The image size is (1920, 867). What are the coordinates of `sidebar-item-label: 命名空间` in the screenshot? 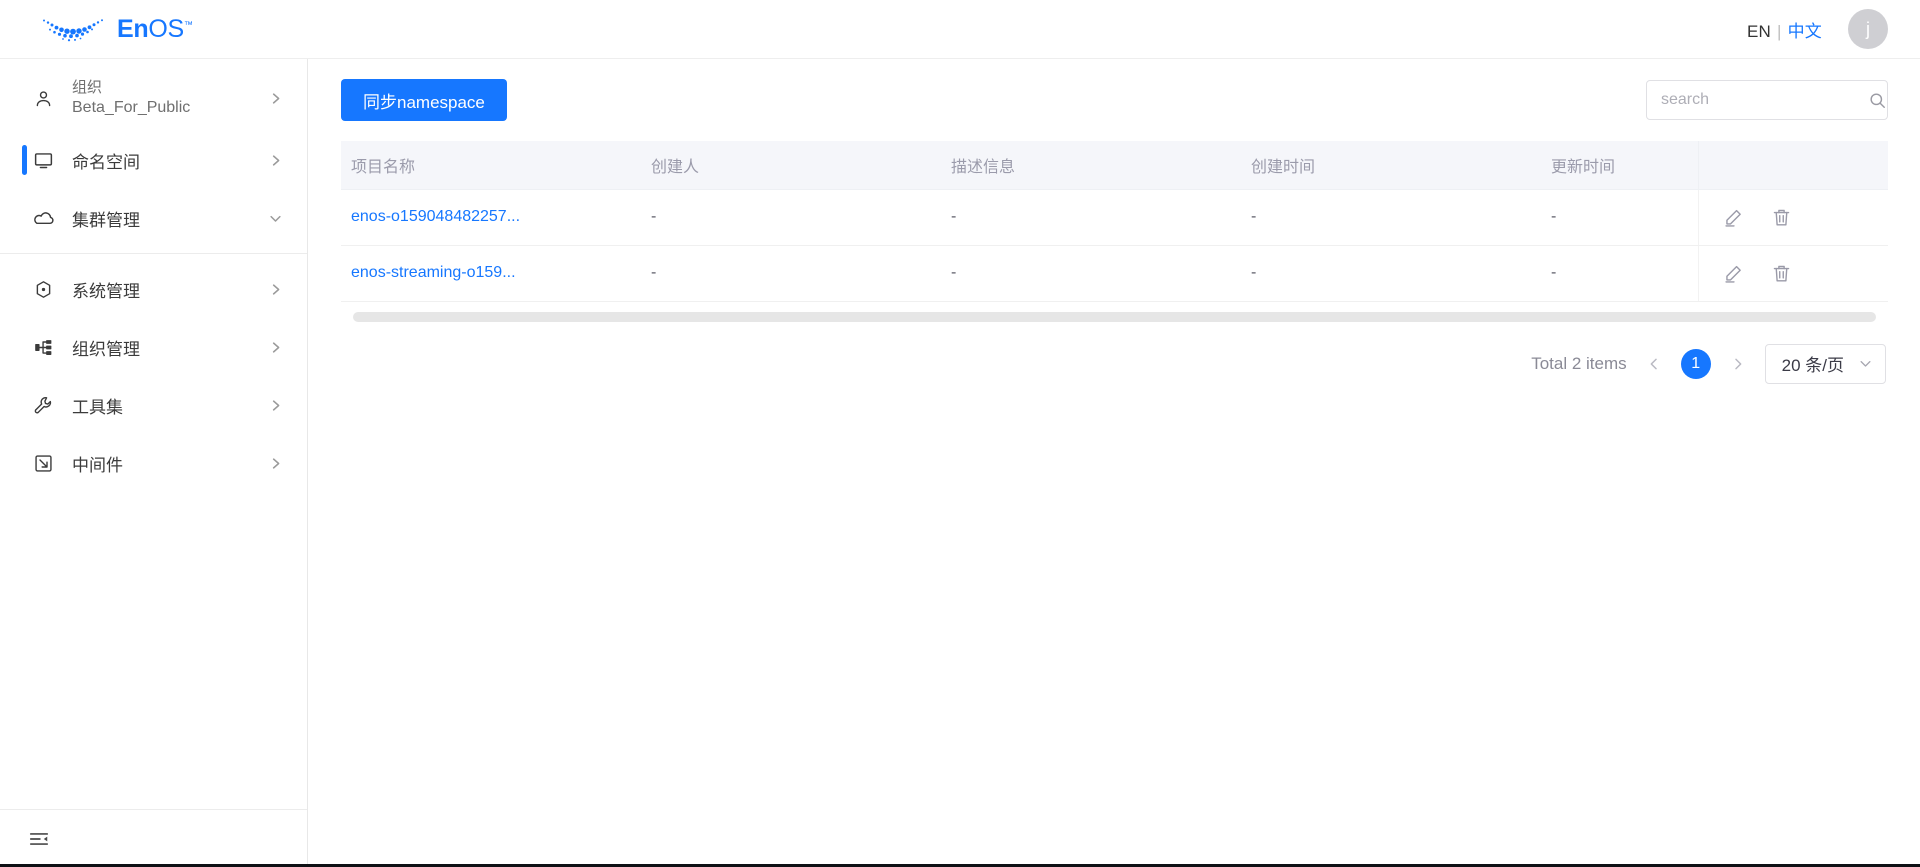 It's located at (106, 162).